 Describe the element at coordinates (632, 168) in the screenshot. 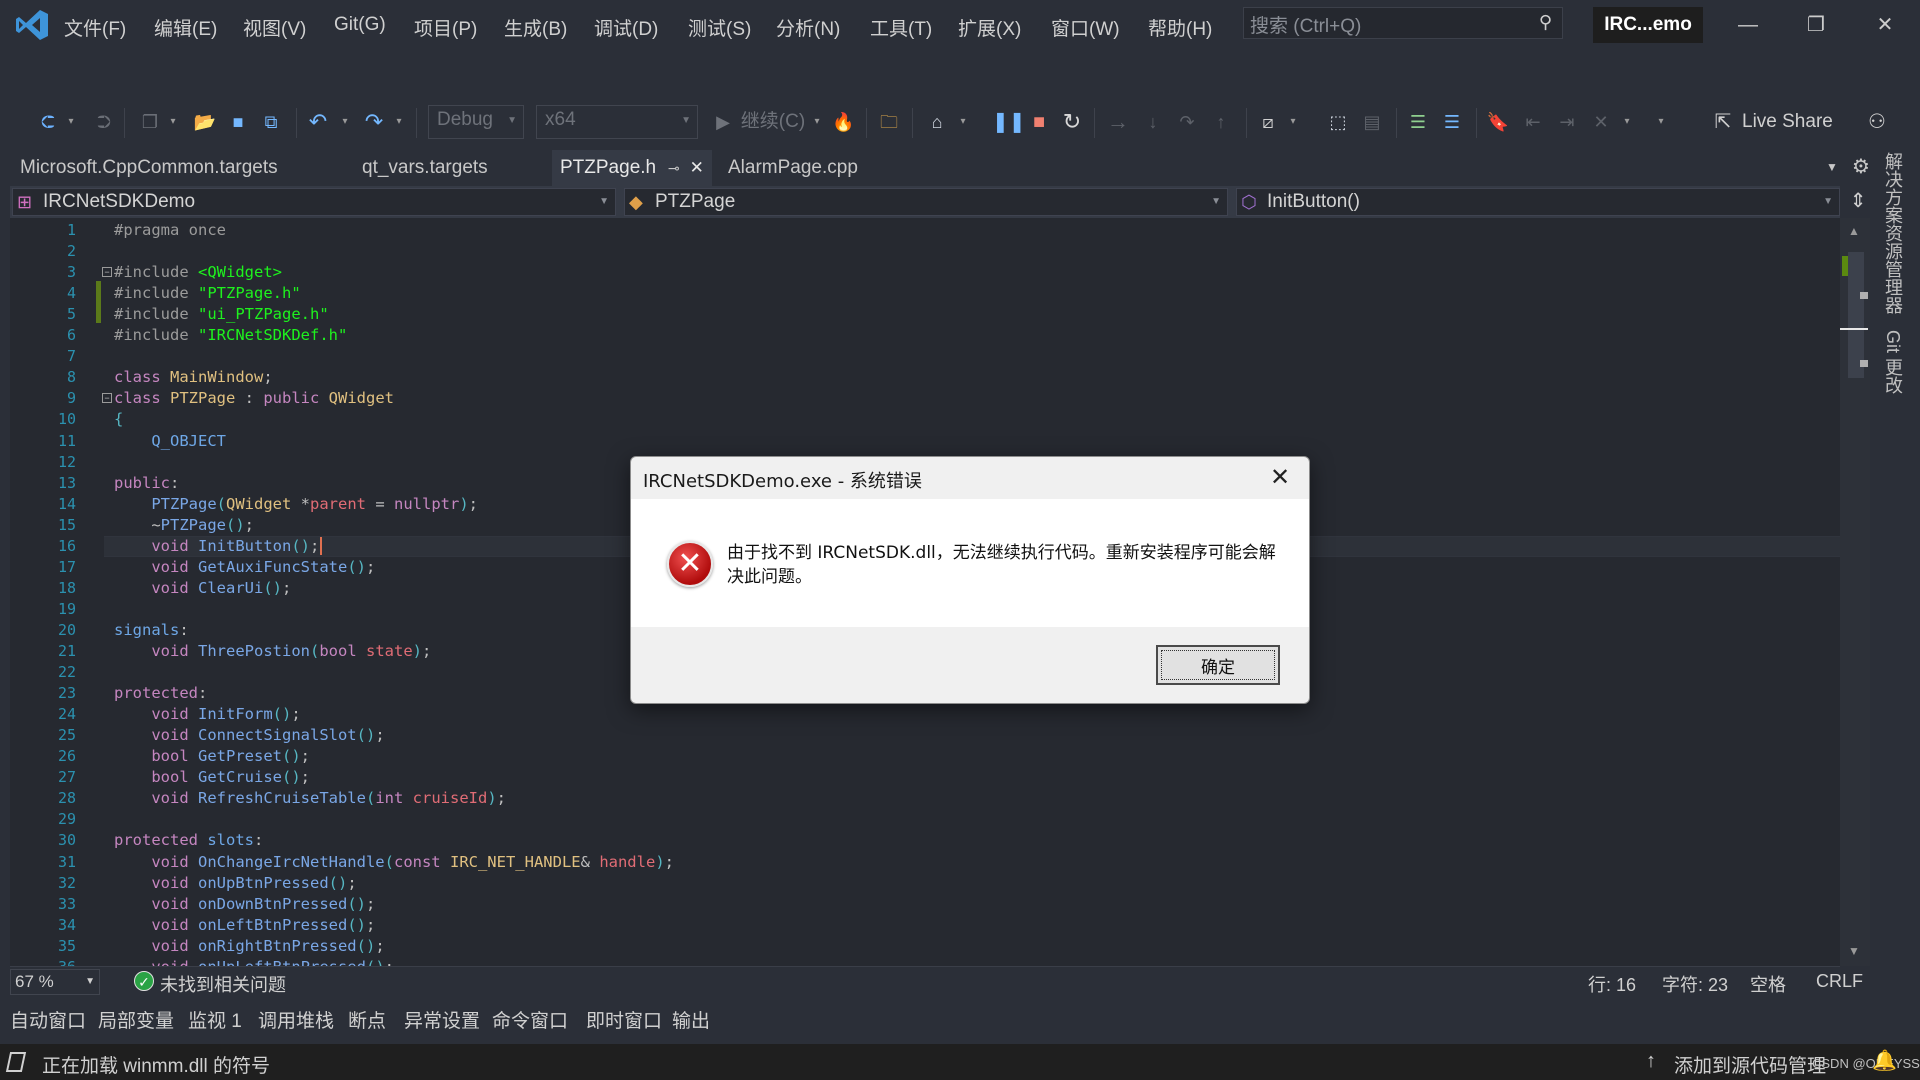

I see `tab-ptzpage-h: PTZPage.h ⊸ ✕` at that location.